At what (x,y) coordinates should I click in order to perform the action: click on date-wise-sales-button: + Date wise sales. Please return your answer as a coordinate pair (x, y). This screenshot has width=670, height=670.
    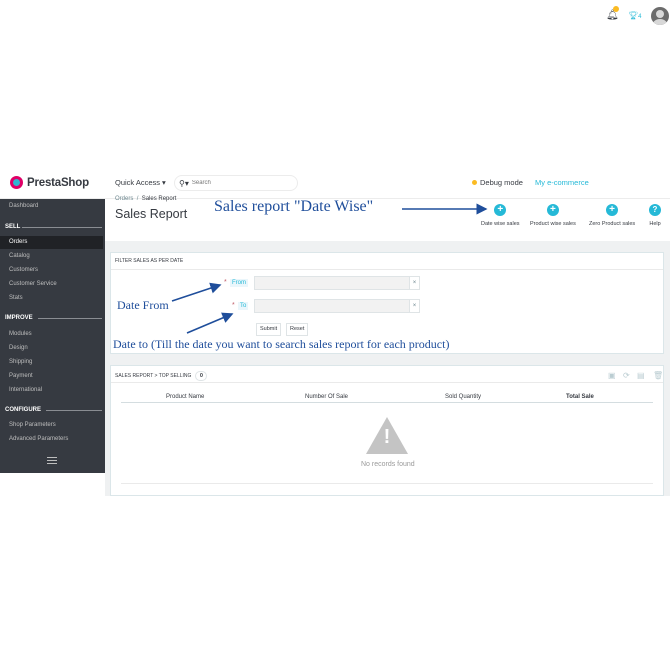
    Looking at the image, I should click on (500, 215).